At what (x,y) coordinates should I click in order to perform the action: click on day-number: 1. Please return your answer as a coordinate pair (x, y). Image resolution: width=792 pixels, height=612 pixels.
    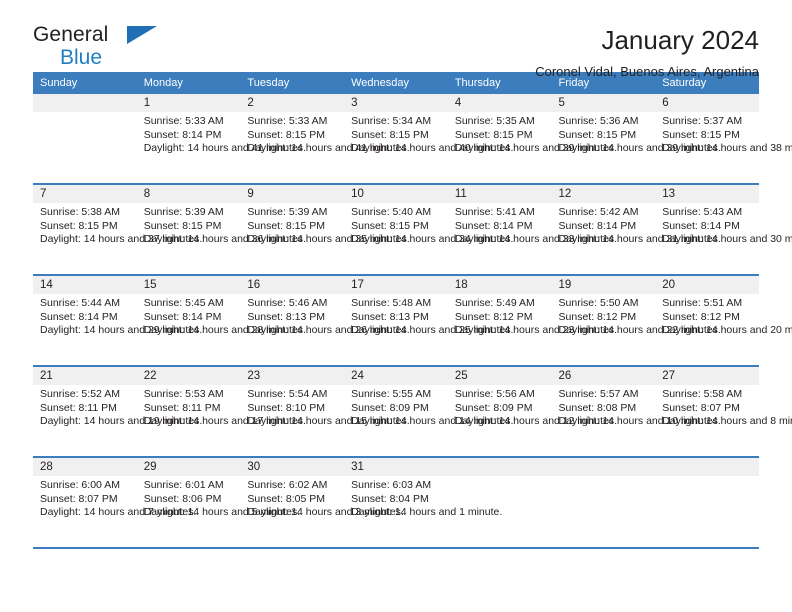
    Looking at the image, I should click on (188, 103).